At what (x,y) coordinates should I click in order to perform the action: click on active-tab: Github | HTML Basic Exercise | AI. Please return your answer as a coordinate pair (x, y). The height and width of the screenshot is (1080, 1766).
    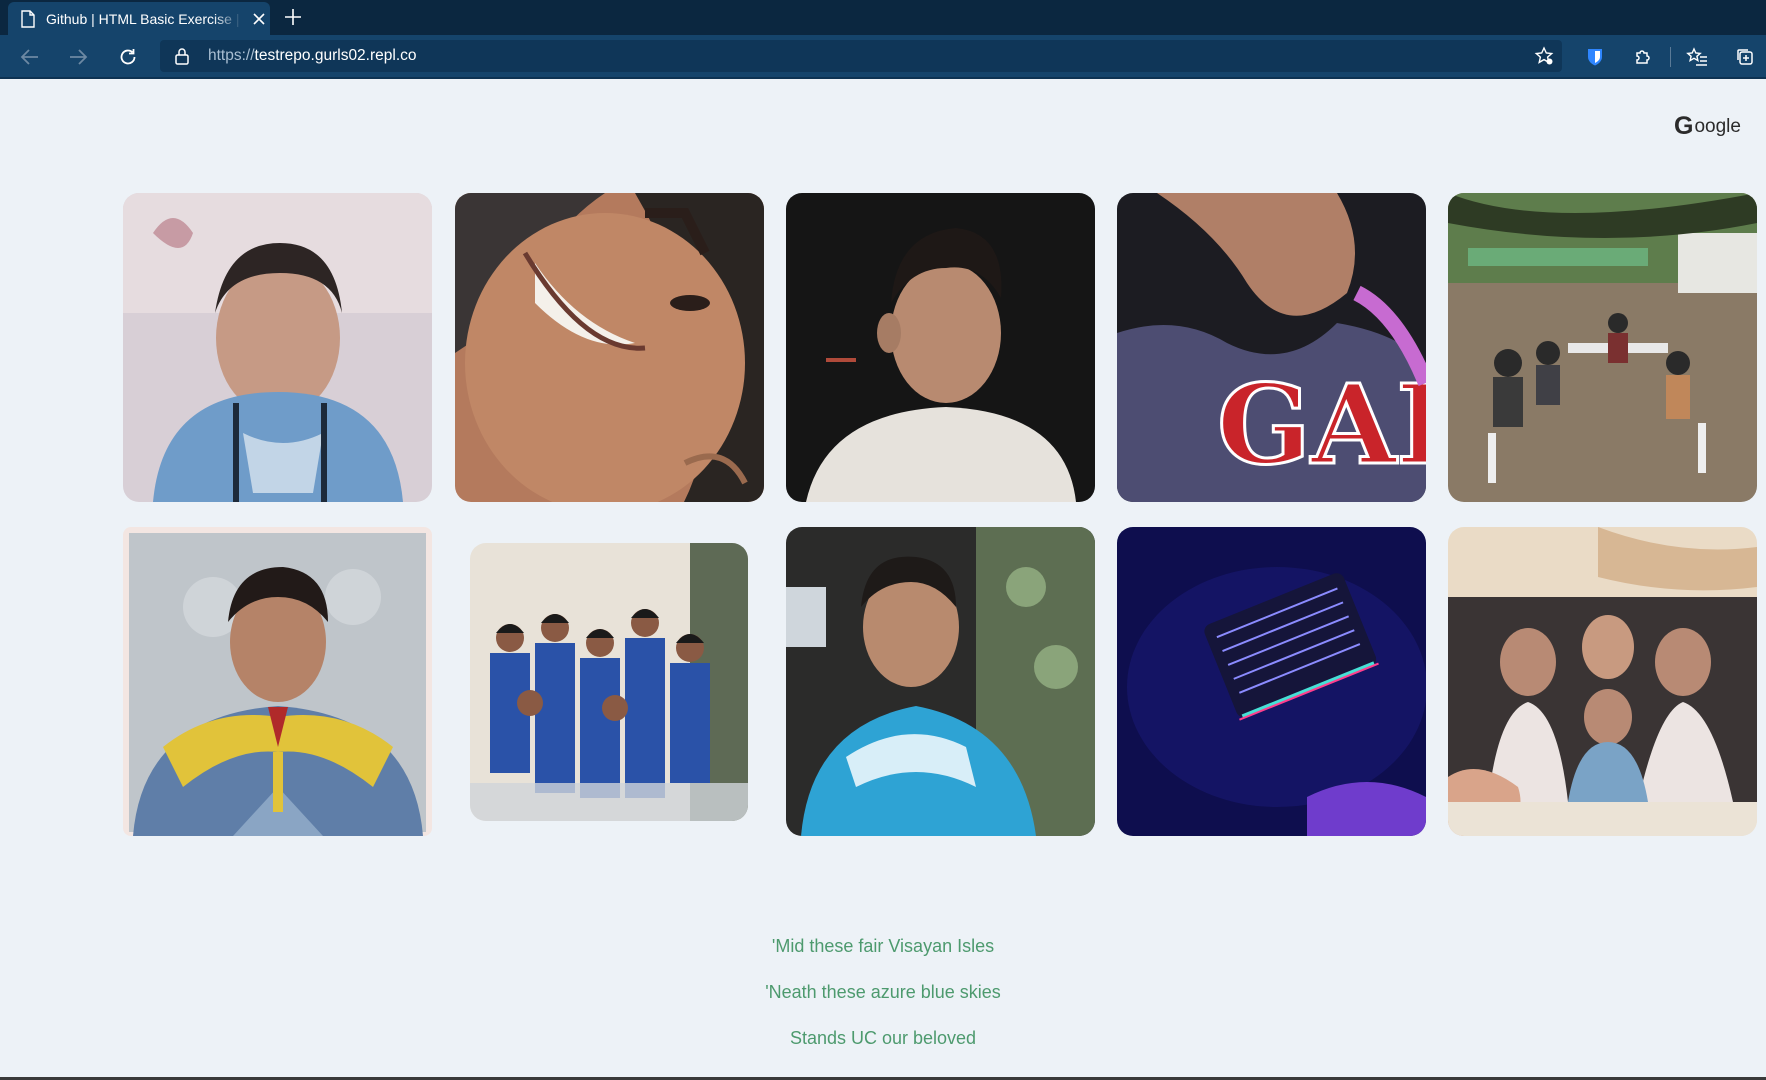
    Looking at the image, I should click on (139, 18).